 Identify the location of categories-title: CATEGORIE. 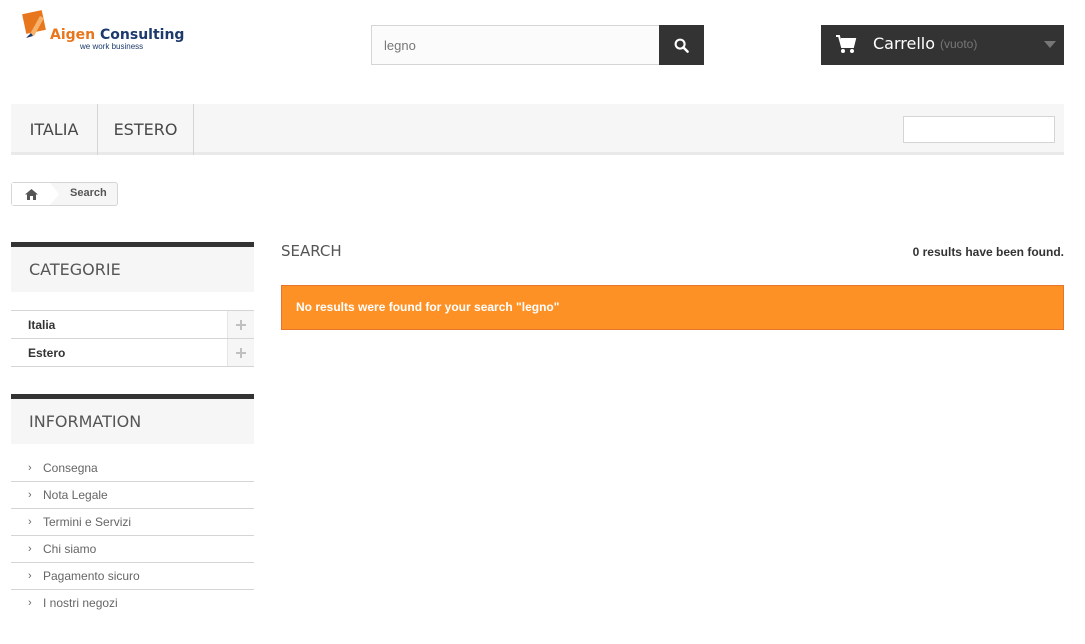
(132, 267).